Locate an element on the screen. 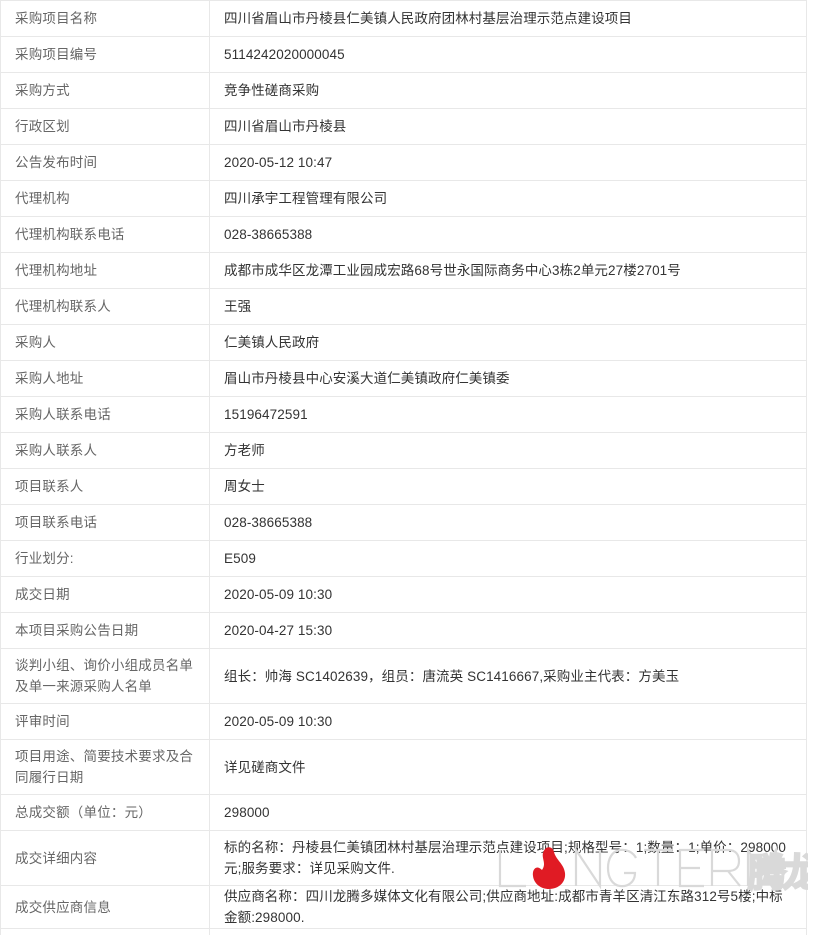  row-value: 298000 is located at coordinates (508, 812).